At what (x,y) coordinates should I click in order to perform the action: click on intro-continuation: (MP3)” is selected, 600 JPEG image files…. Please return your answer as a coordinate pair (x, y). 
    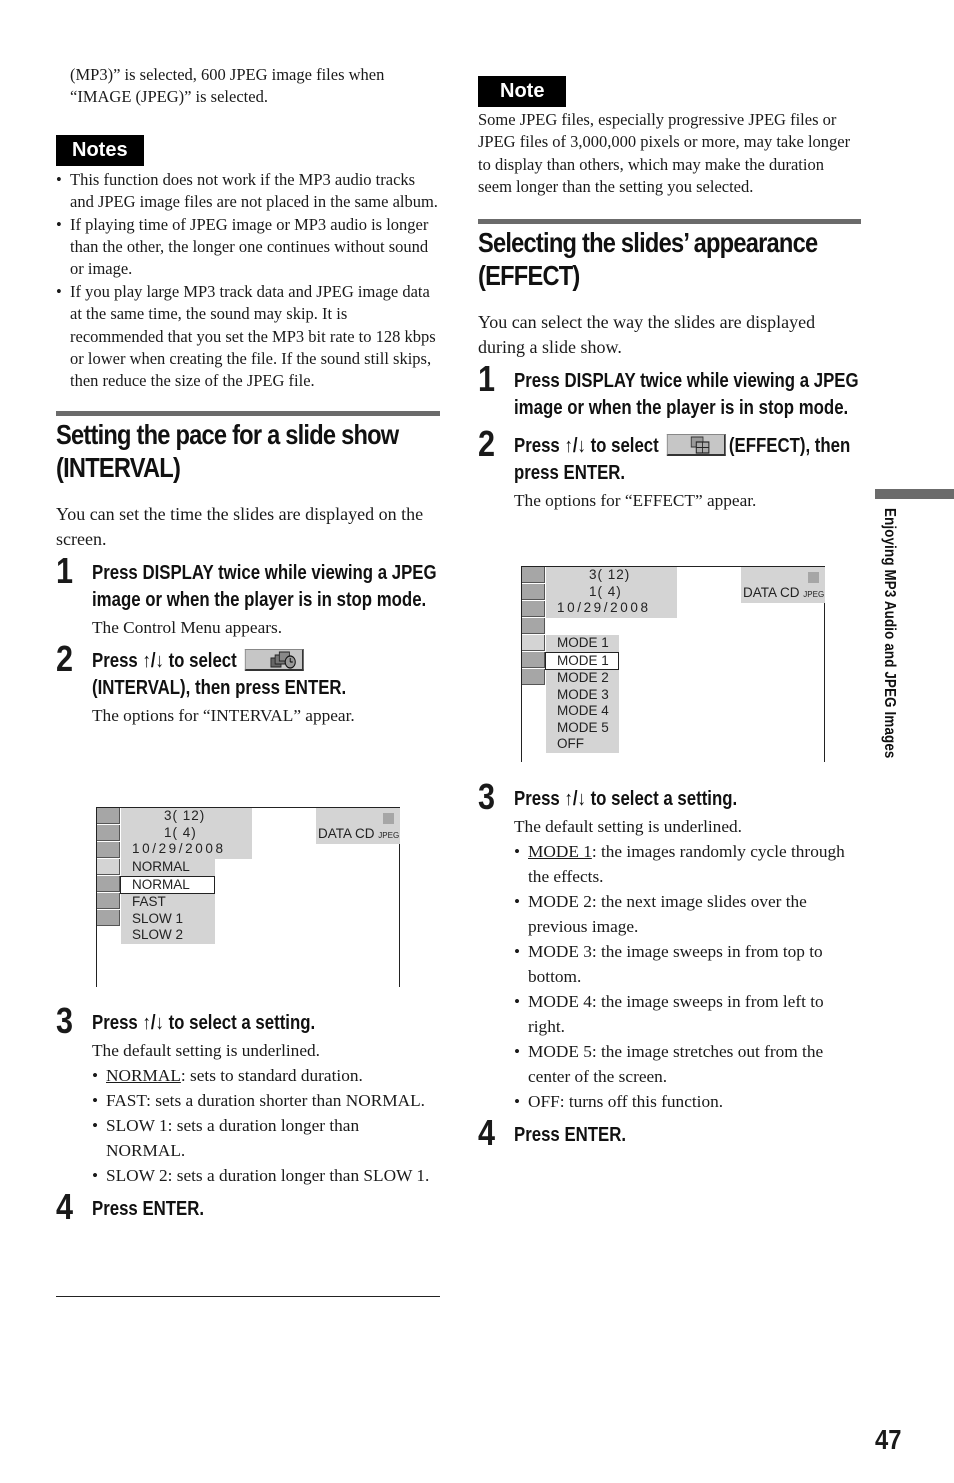
    Looking at the image, I should click on (227, 86).